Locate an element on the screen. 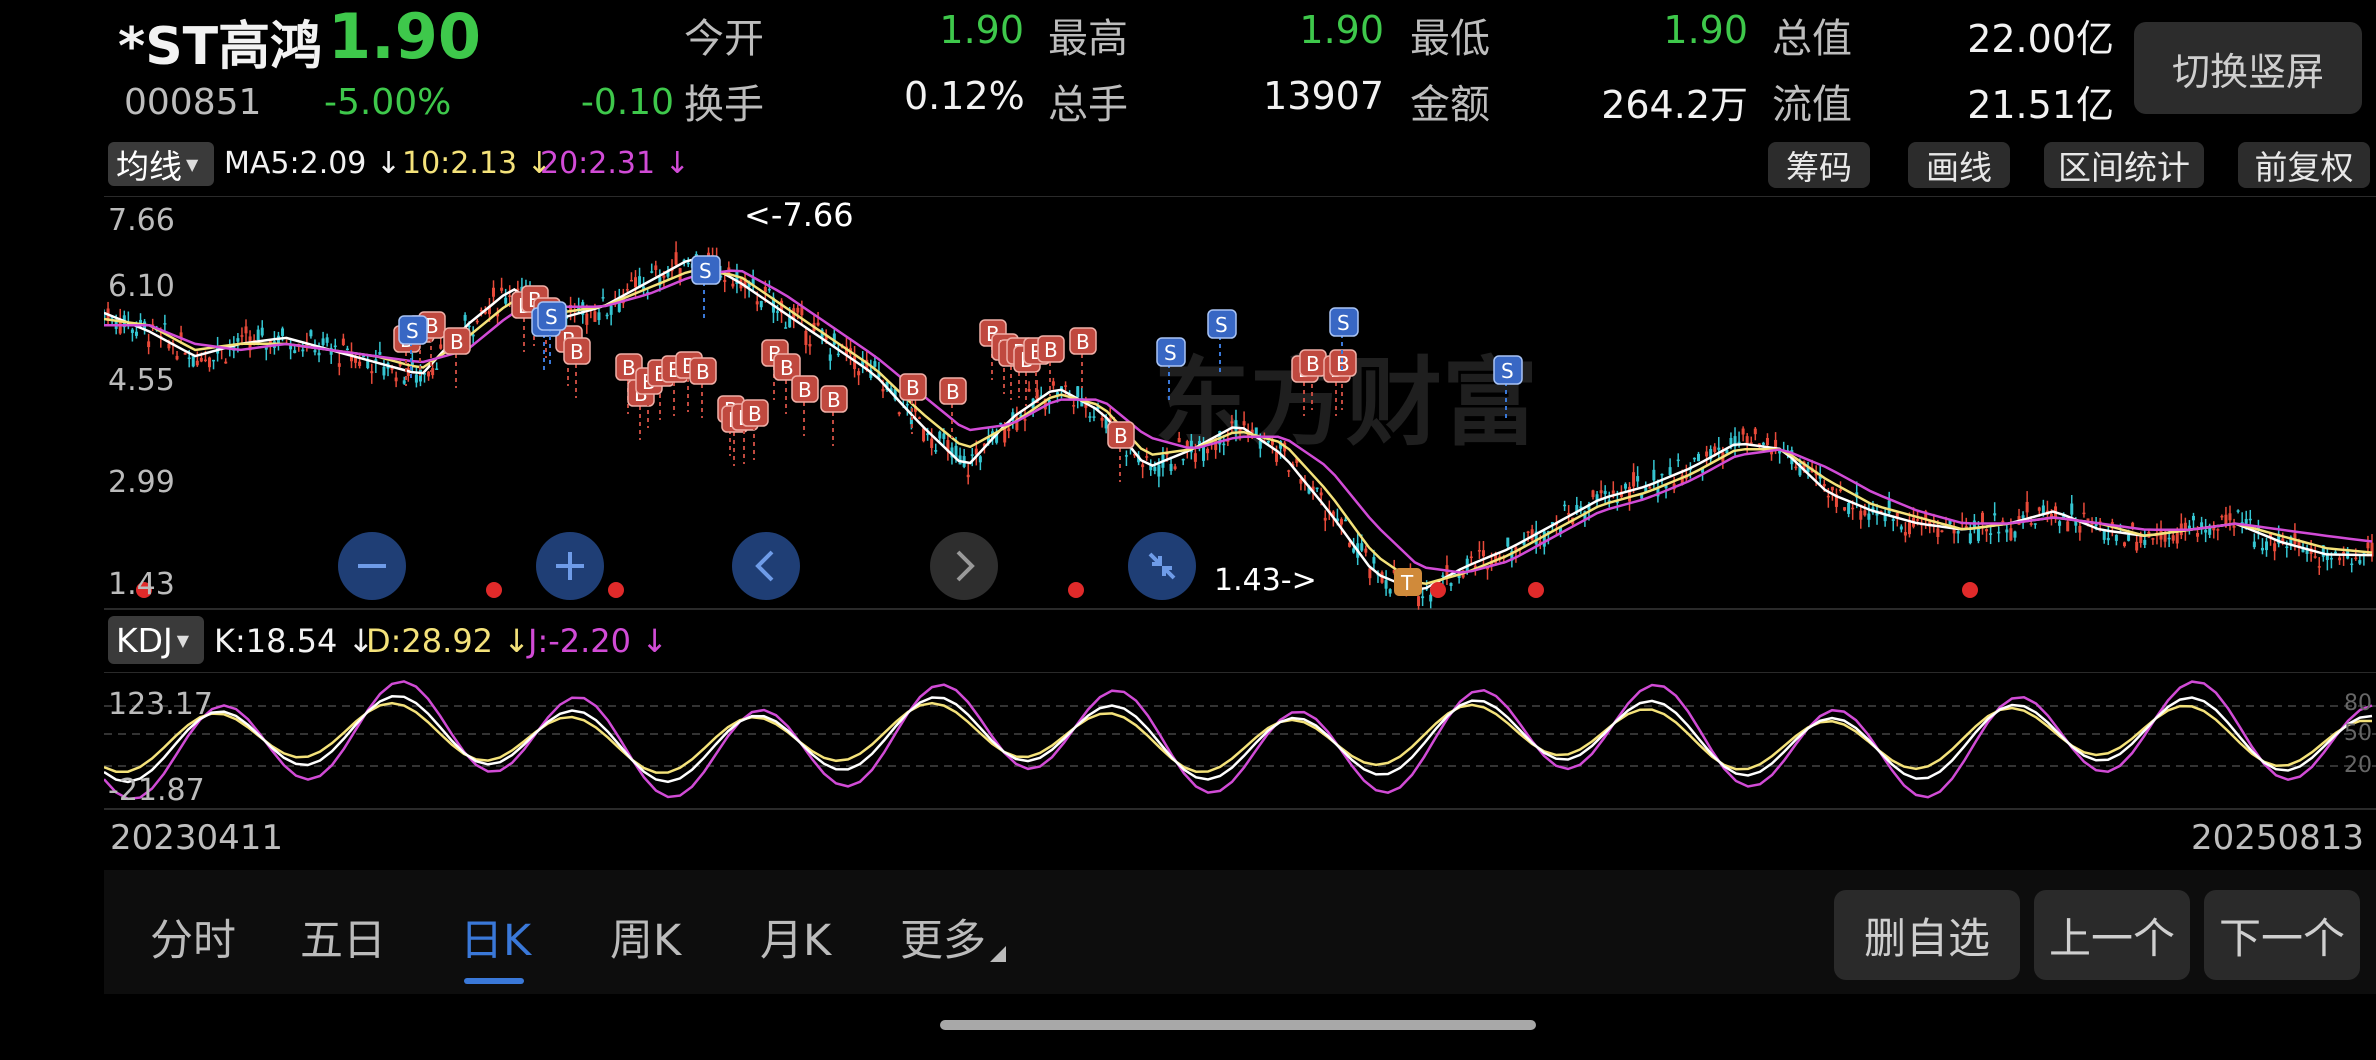  draw-line-button: 画线 is located at coordinates (1959, 165).